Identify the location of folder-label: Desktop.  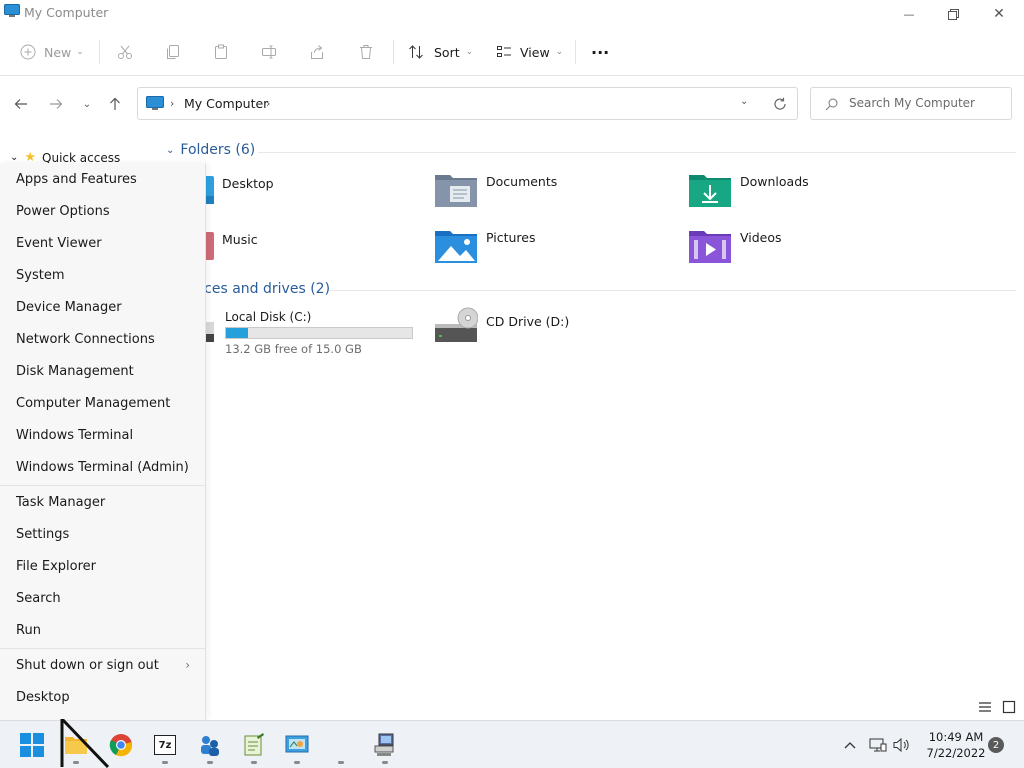
(248, 183).